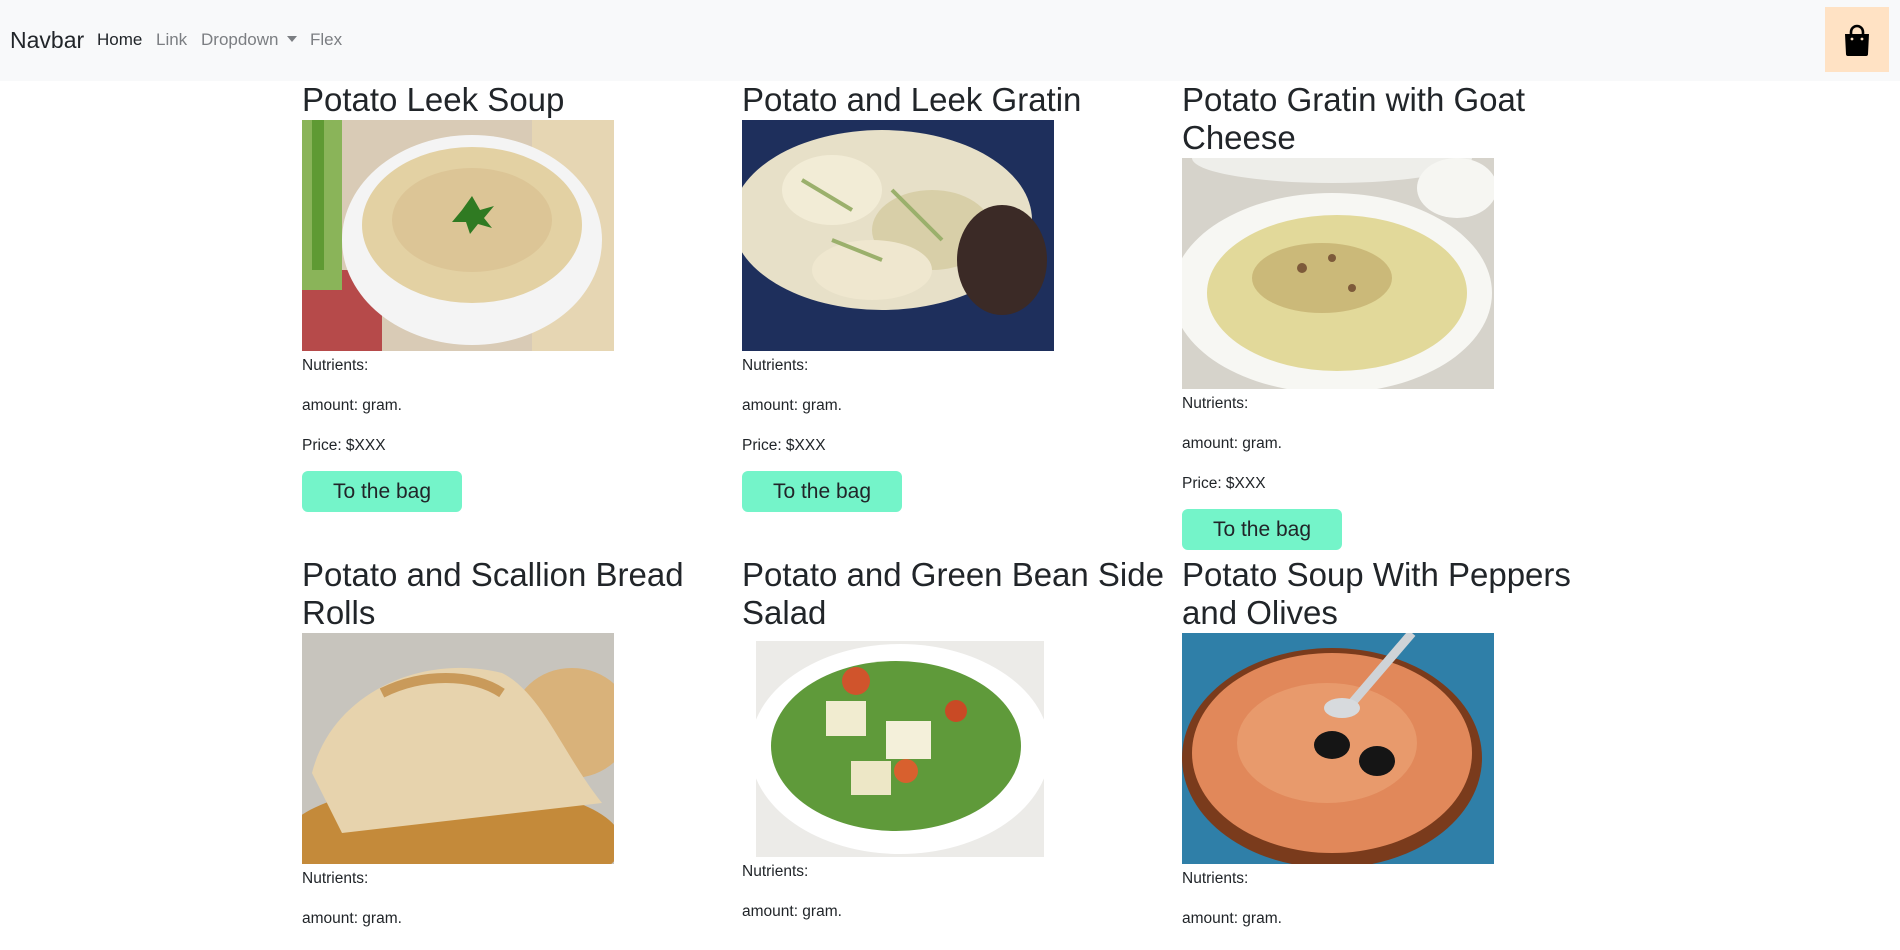  I want to click on nav-dropdown: Dropdown, so click(249, 40).